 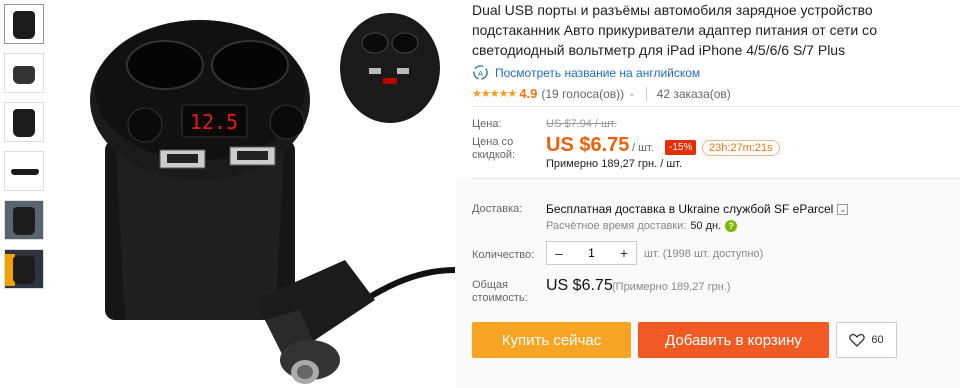 What do you see at coordinates (704, 254) in the screenshot?
I see `quantity-available: шт. (1998 шт. доступно)` at bounding box center [704, 254].